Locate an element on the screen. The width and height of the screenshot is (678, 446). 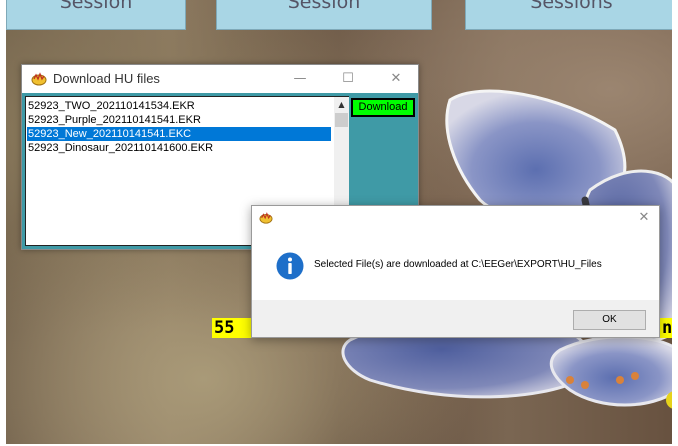
file-list-item: 52923_Purple_202110141541.EKR is located at coordinates (179, 120).